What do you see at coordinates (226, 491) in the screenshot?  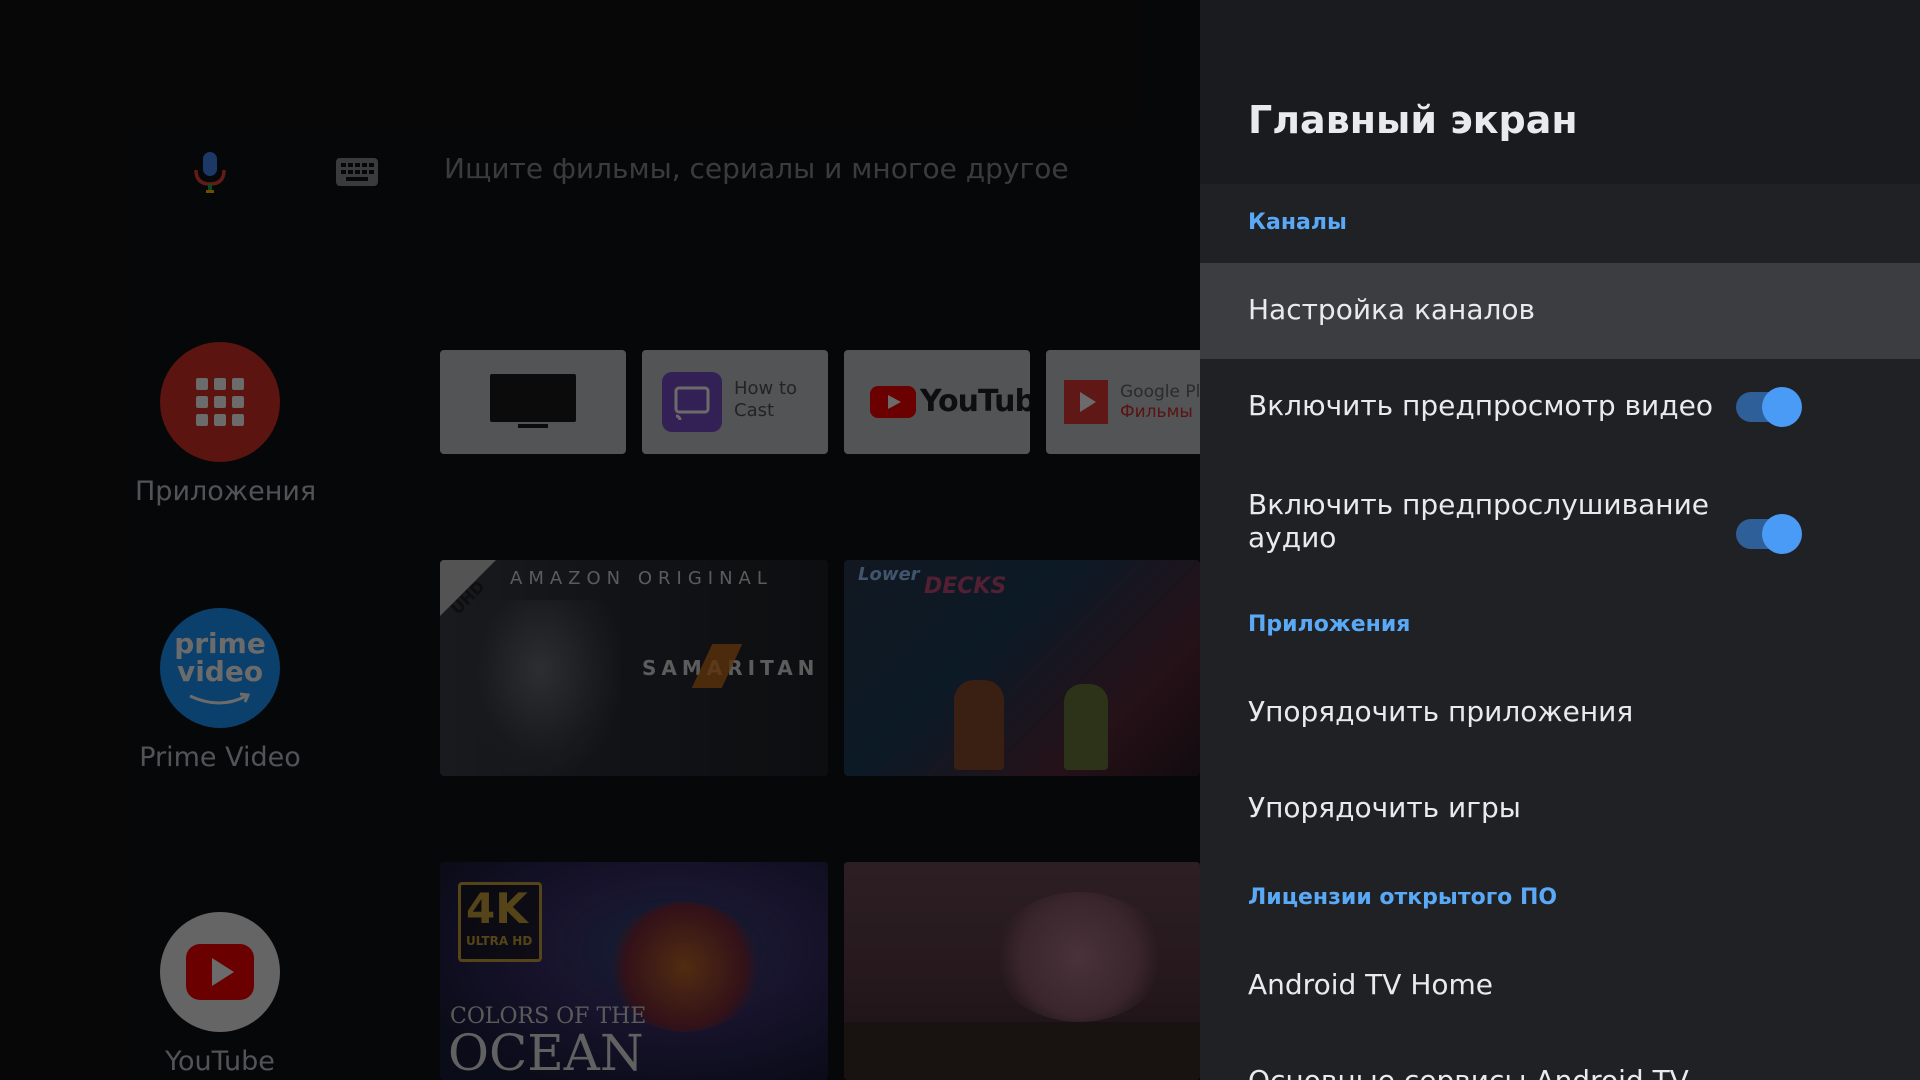 I see `sidebar-app-label: Приложения` at bounding box center [226, 491].